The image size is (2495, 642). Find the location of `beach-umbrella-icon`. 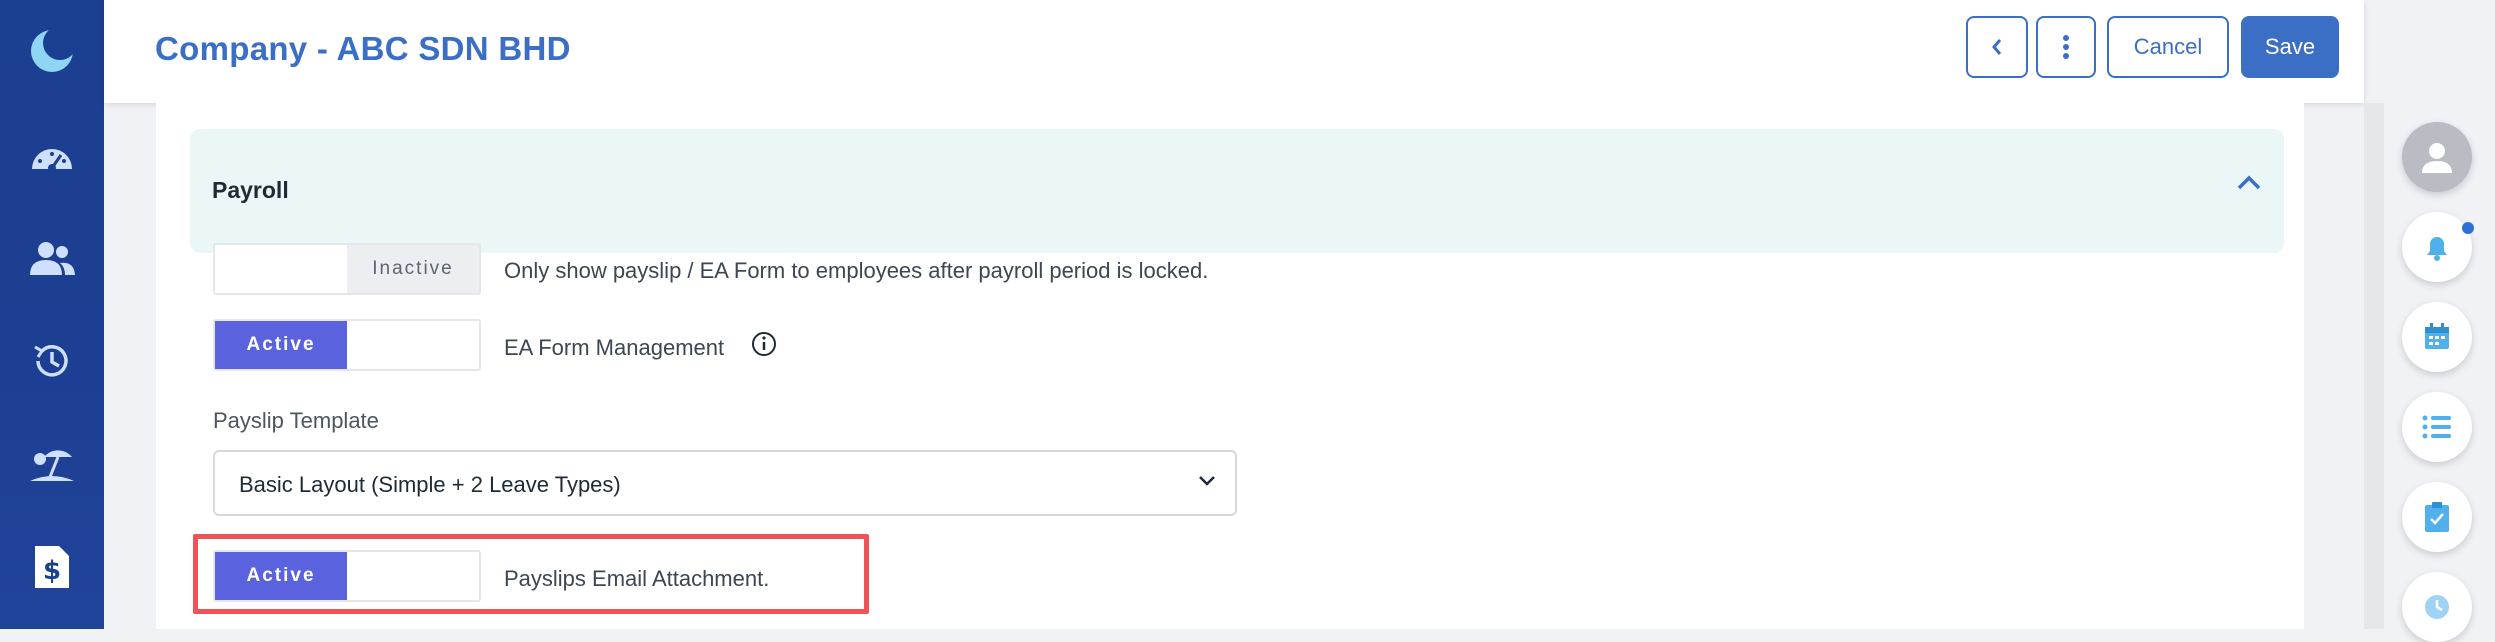

beach-umbrella-icon is located at coordinates (52, 465).